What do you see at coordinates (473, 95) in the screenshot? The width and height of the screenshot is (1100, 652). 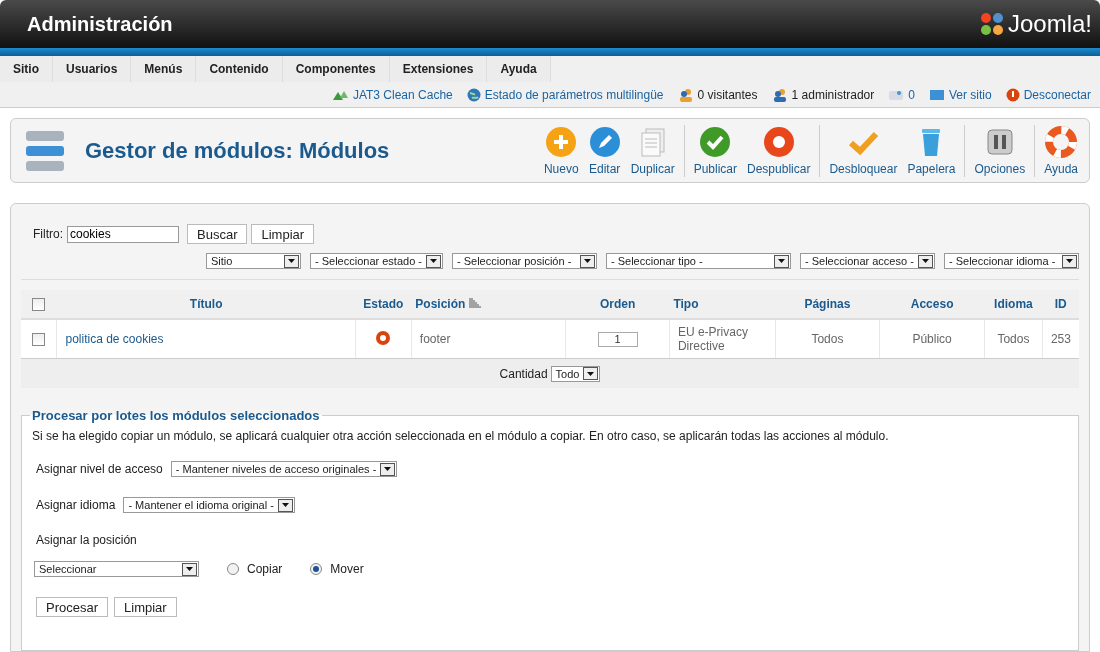 I see `globe-icon` at bounding box center [473, 95].